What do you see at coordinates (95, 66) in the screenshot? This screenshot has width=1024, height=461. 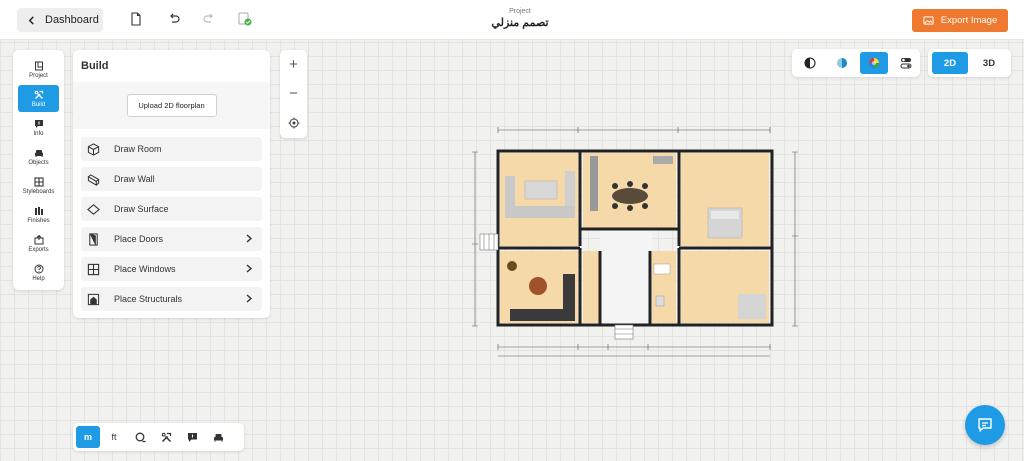 I see `build-panel-title: Build` at bounding box center [95, 66].